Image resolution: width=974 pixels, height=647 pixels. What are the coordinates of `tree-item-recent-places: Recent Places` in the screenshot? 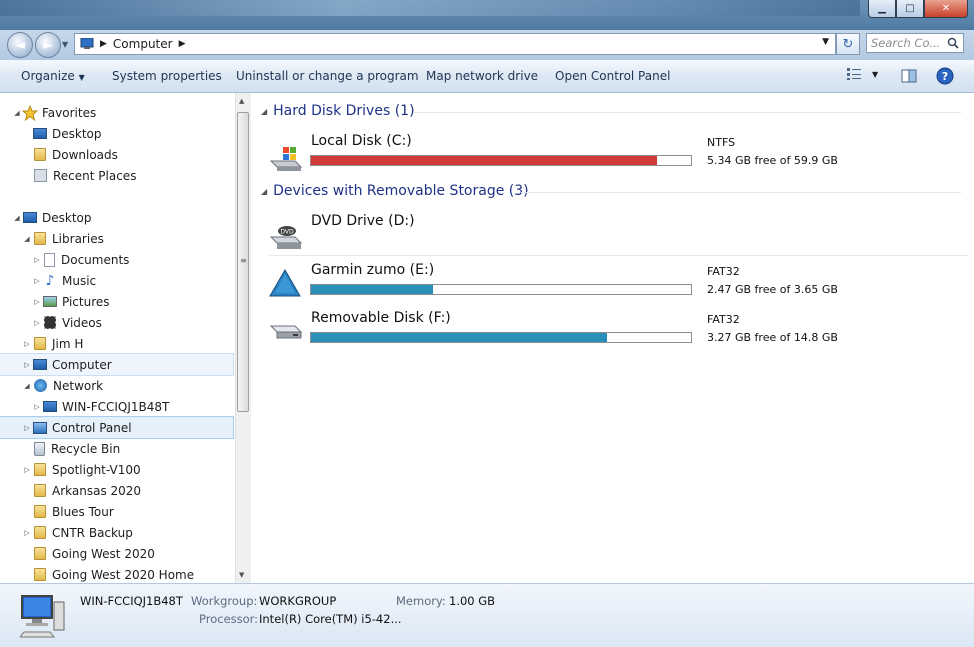 It's located at (116, 175).